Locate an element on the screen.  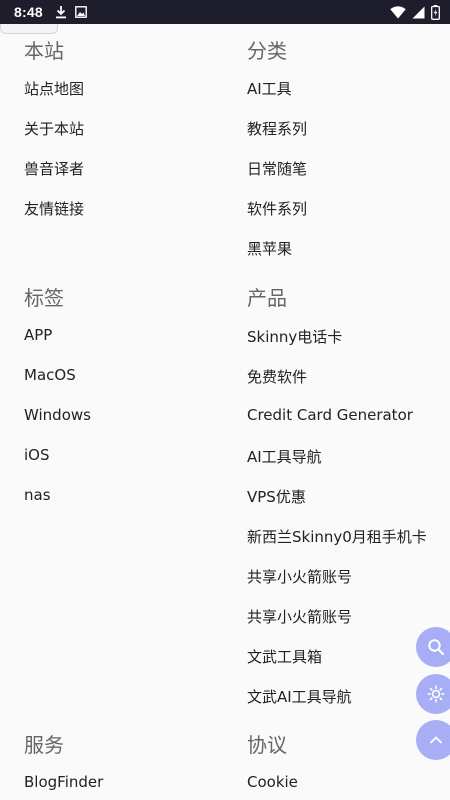
section-title-tags: 标签 is located at coordinates (44, 298).